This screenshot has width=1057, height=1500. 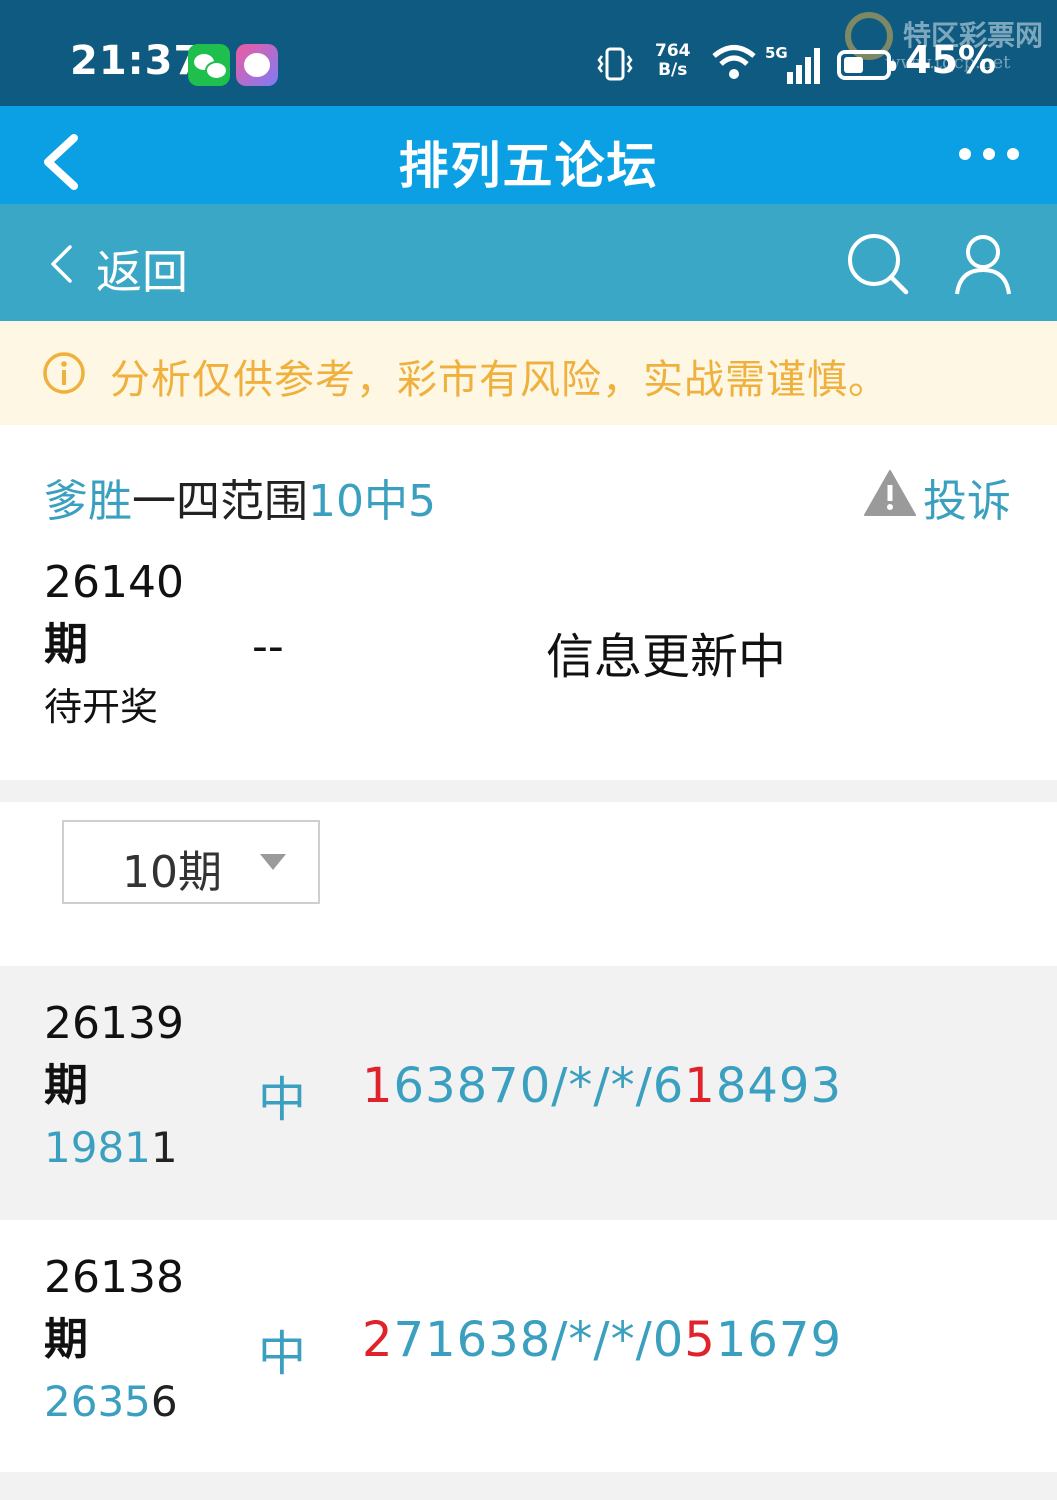 What do you see at coordinates (172, 872) in the screenshot?
I see `select-value: 10期` at bounding box center [172, 872].